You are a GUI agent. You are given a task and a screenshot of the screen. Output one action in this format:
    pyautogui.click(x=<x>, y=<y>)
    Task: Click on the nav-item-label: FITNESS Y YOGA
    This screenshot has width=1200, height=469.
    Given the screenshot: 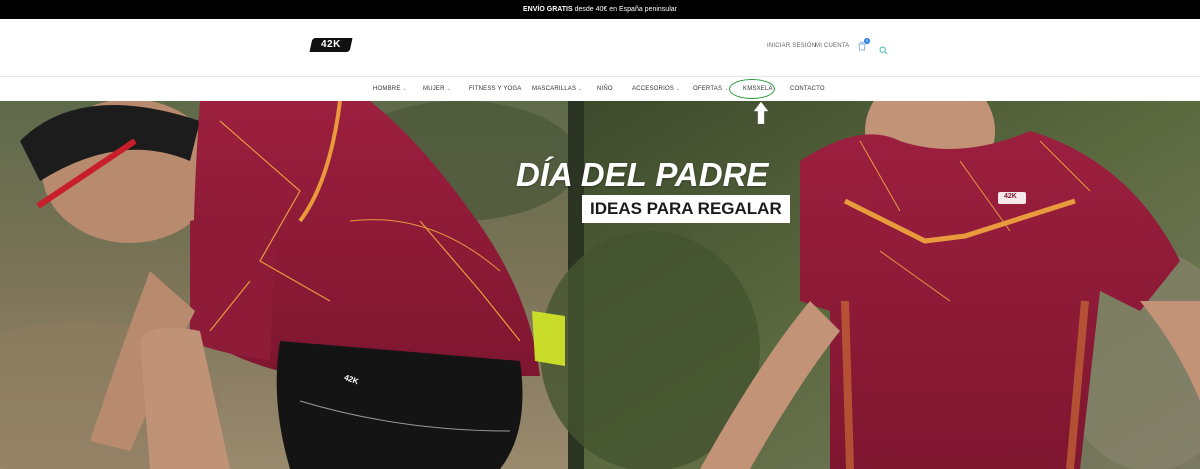 What is the action you would take?
    pyautogui.click(x=495, y=89)
    